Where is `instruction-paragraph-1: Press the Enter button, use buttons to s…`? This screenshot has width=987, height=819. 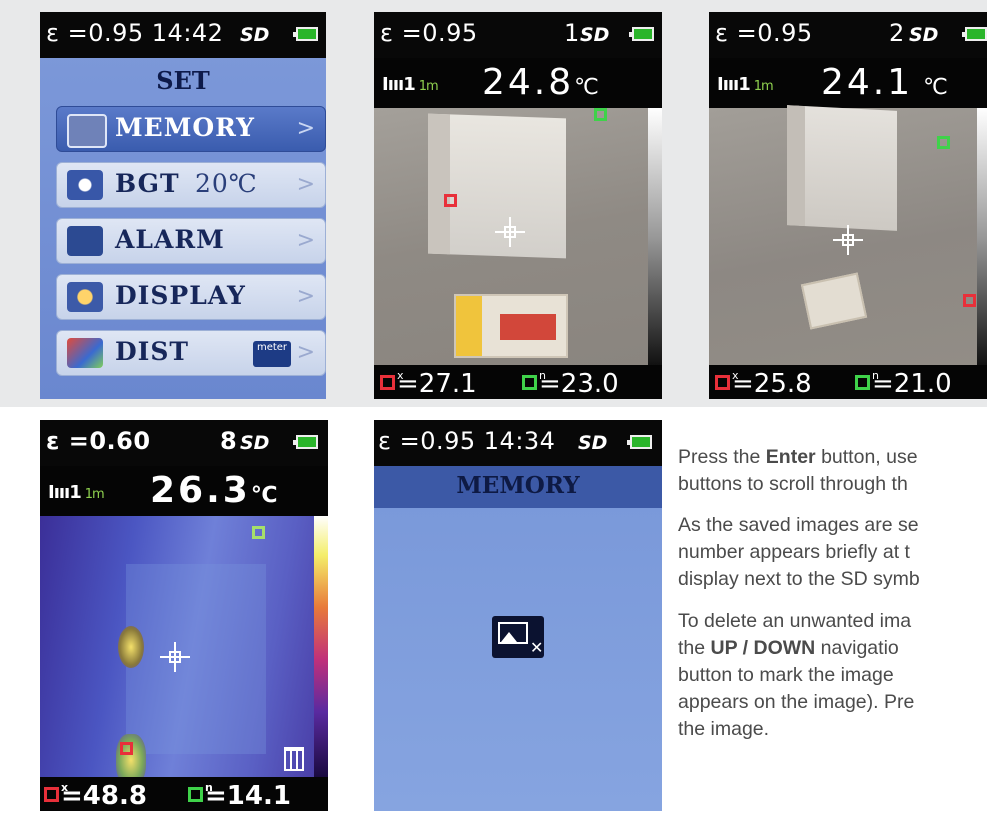 instruction-paragraph-1: Press the Enter button, use buttons to s… is located at coordinates (798, 470).